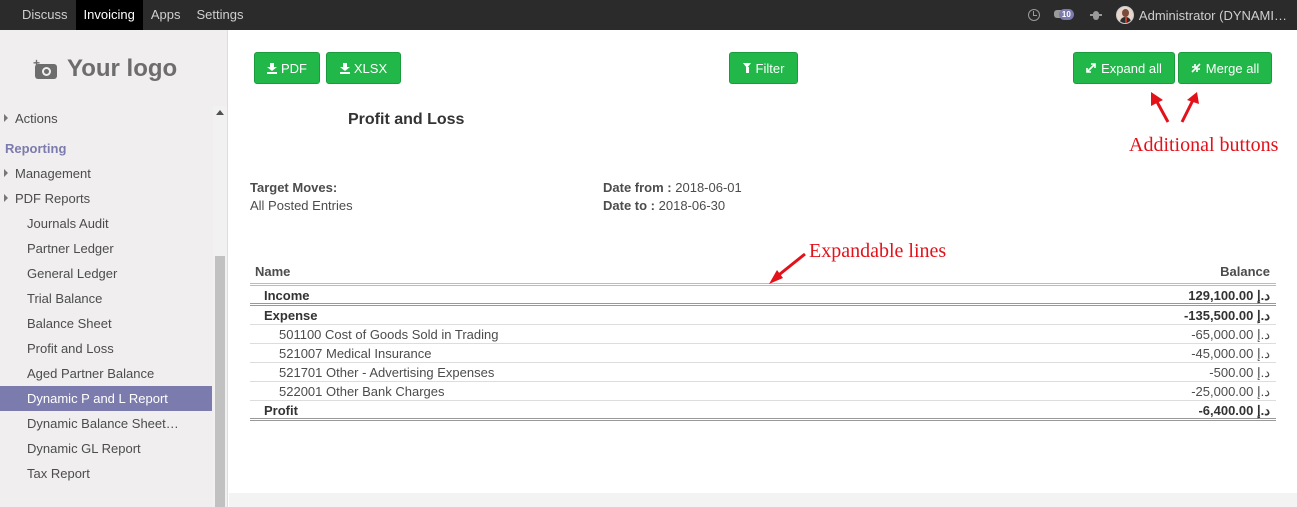 The height and width of the screenshot is (507, 1297). What do you see at coordinates (763, 500) in the screenshot?
I see `panel-footer` at bounding box center [763, 500].